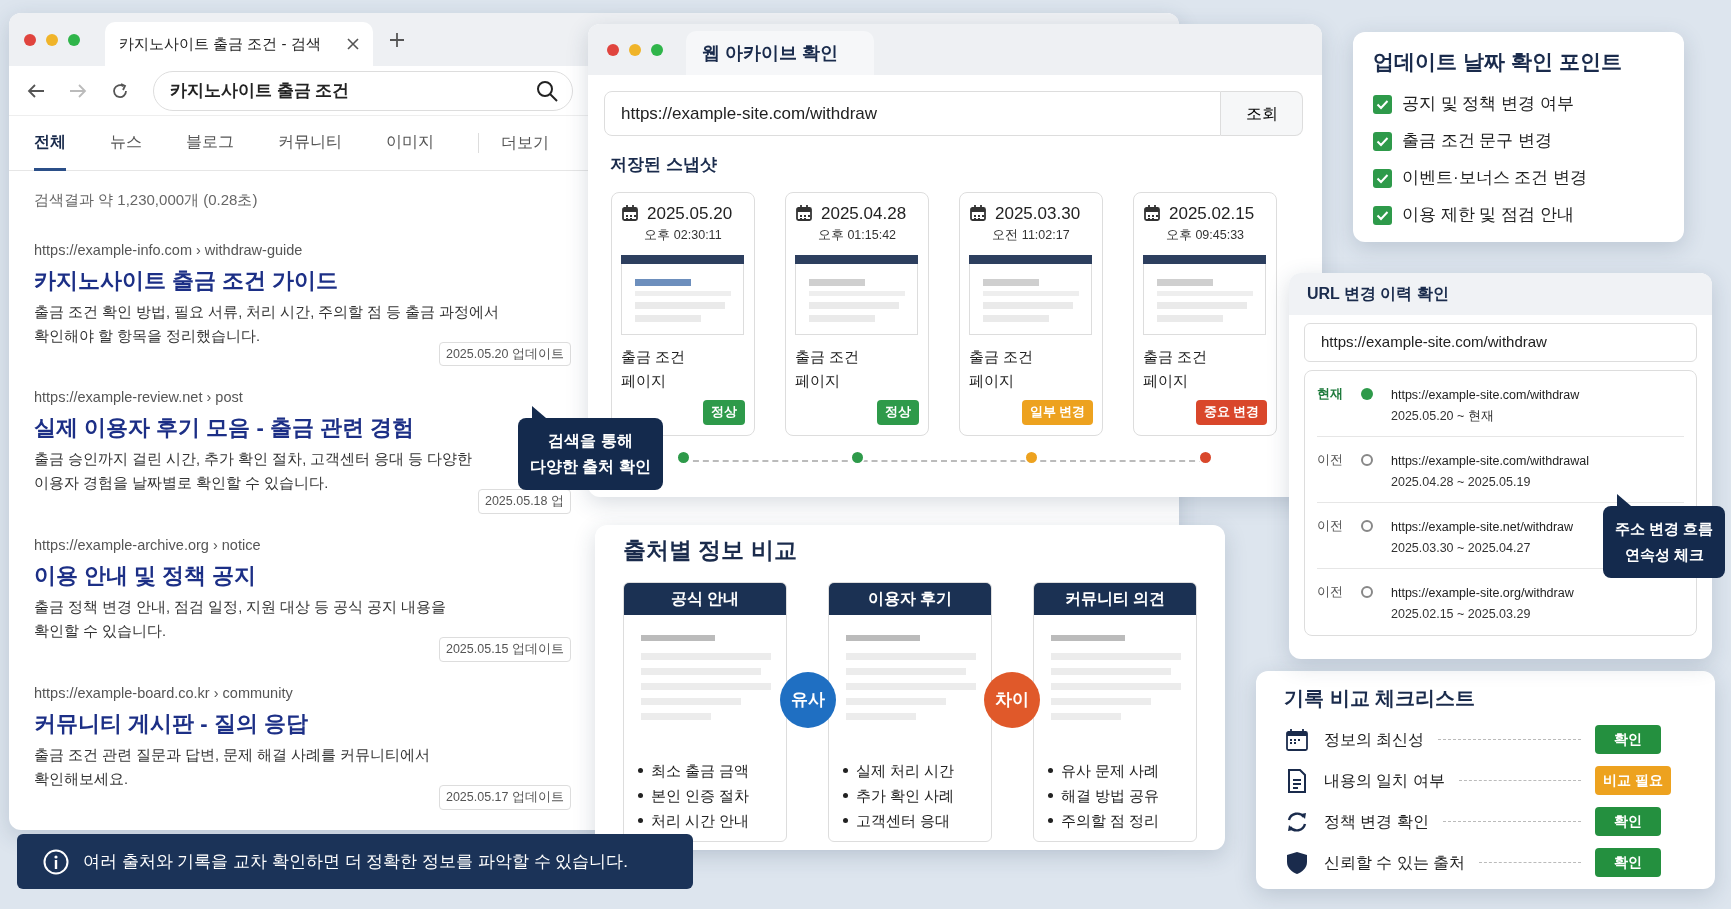 This screenshot has height=909, width=1731. What do you see at coordinates (1495, 178) in the screenshot?
I see `checklist-item: 이벤트·보너스 조건 변경` at bounding box center [1495, 178].